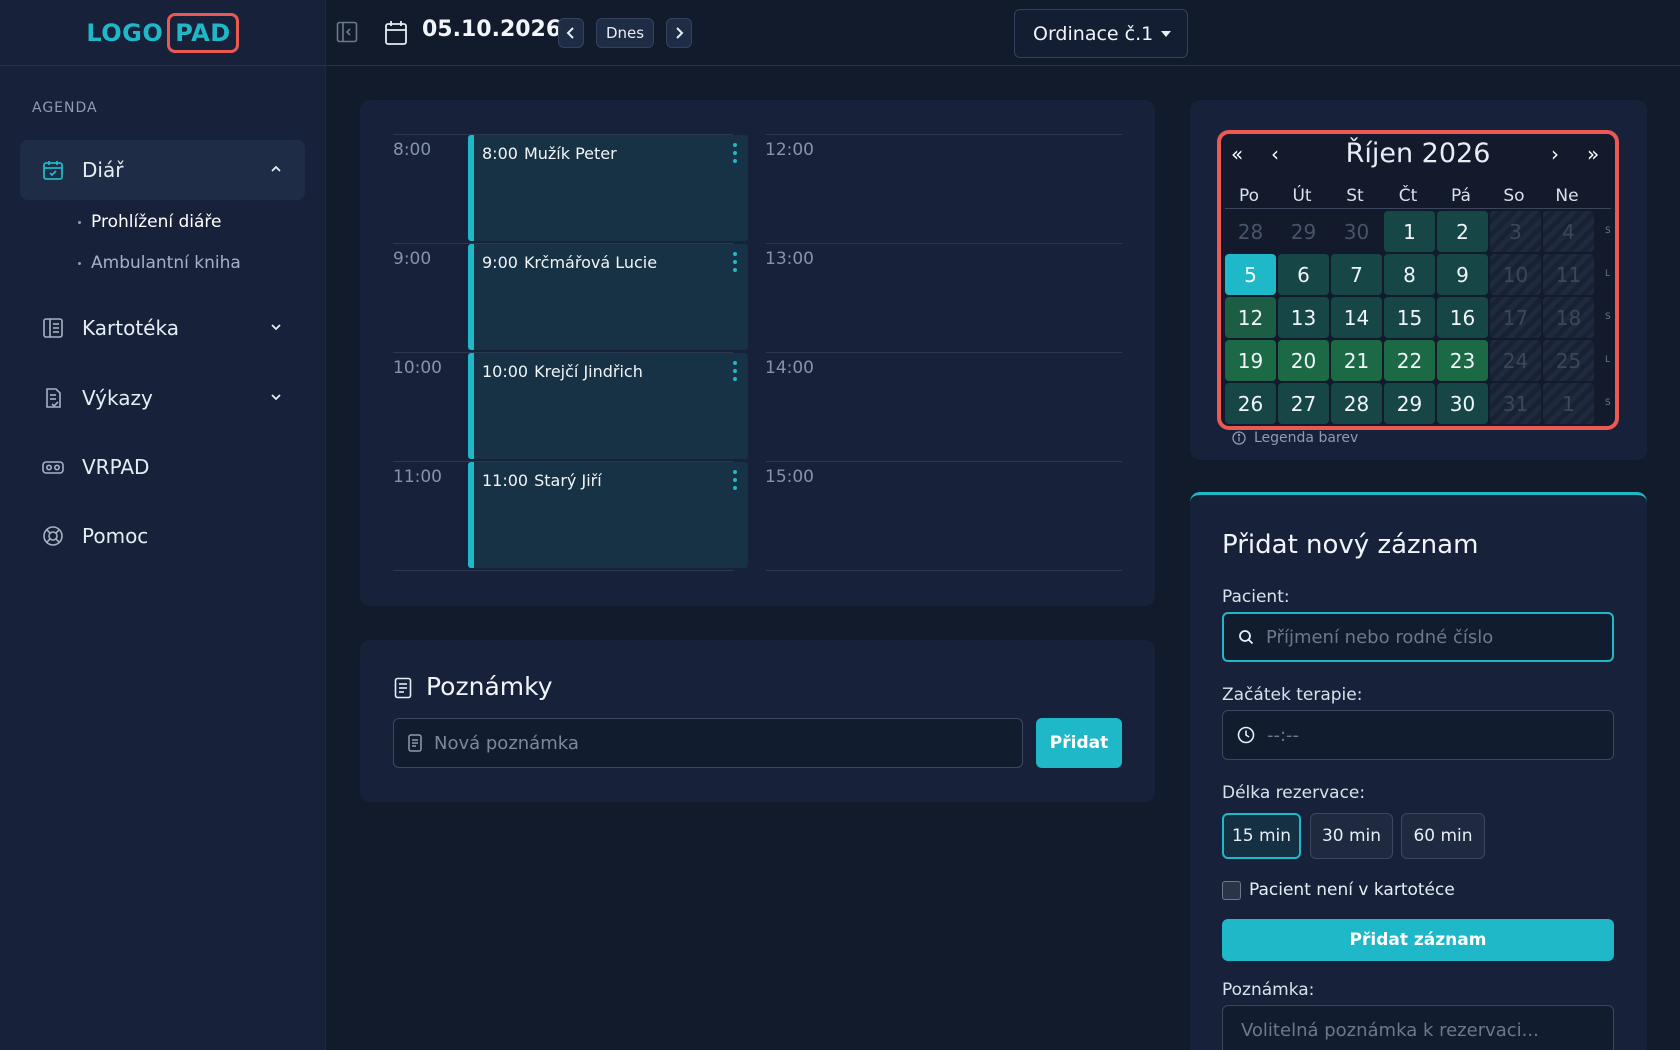  I want to click on sidebar-subitem-ambulantni-kniha: Ambulantní kniha, so click(159, 263).